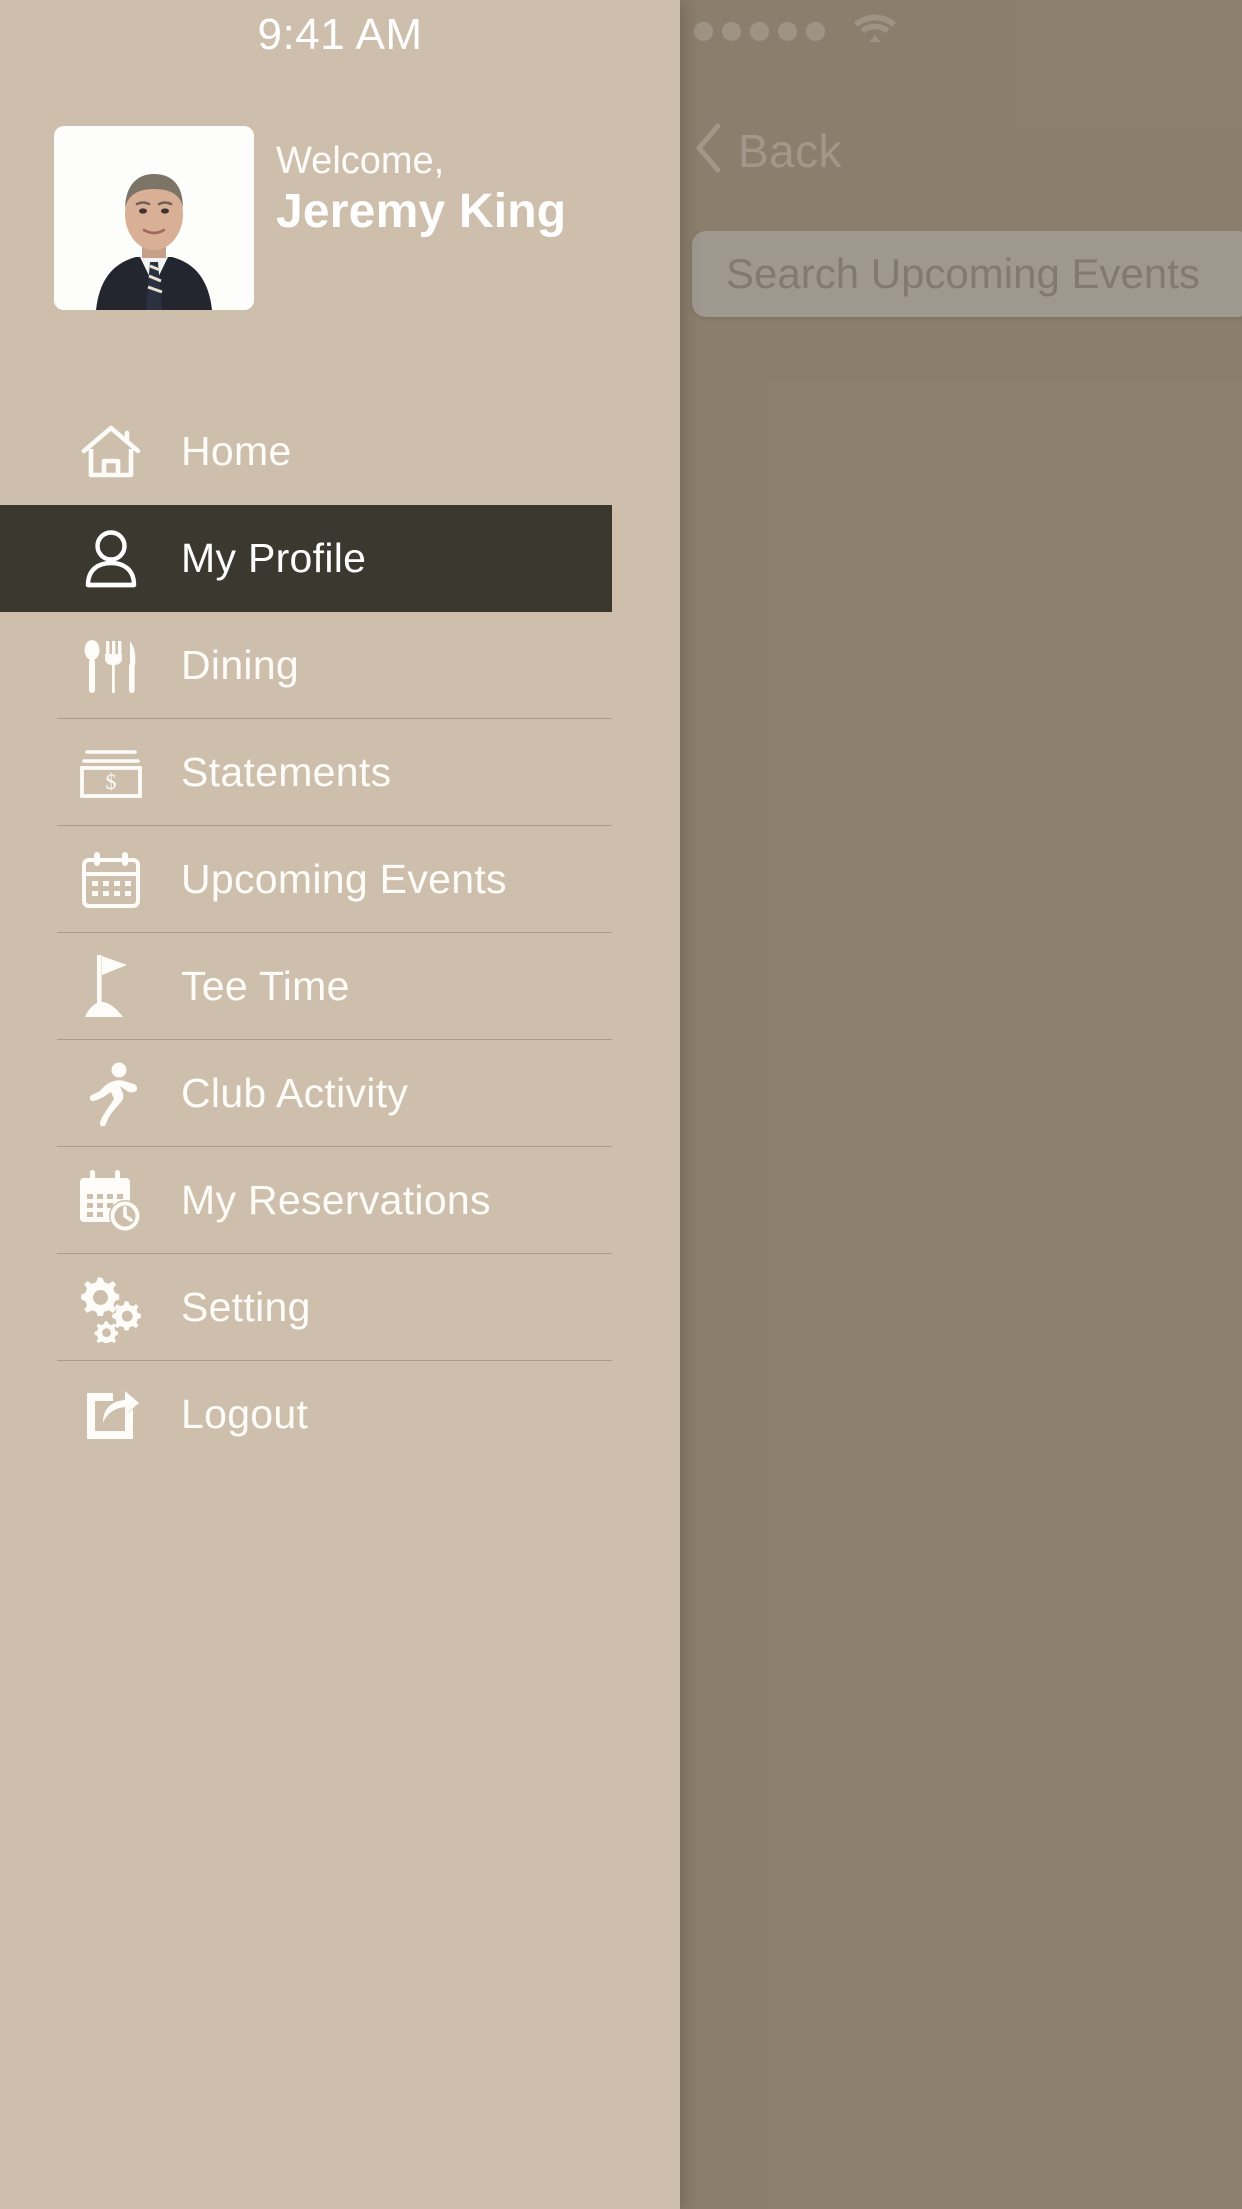 The image size is (1242, 2209). Describe the element at coordinates (265, 986) in the screenshot. I see `sidebar-item-label: Tee Time` at that location.